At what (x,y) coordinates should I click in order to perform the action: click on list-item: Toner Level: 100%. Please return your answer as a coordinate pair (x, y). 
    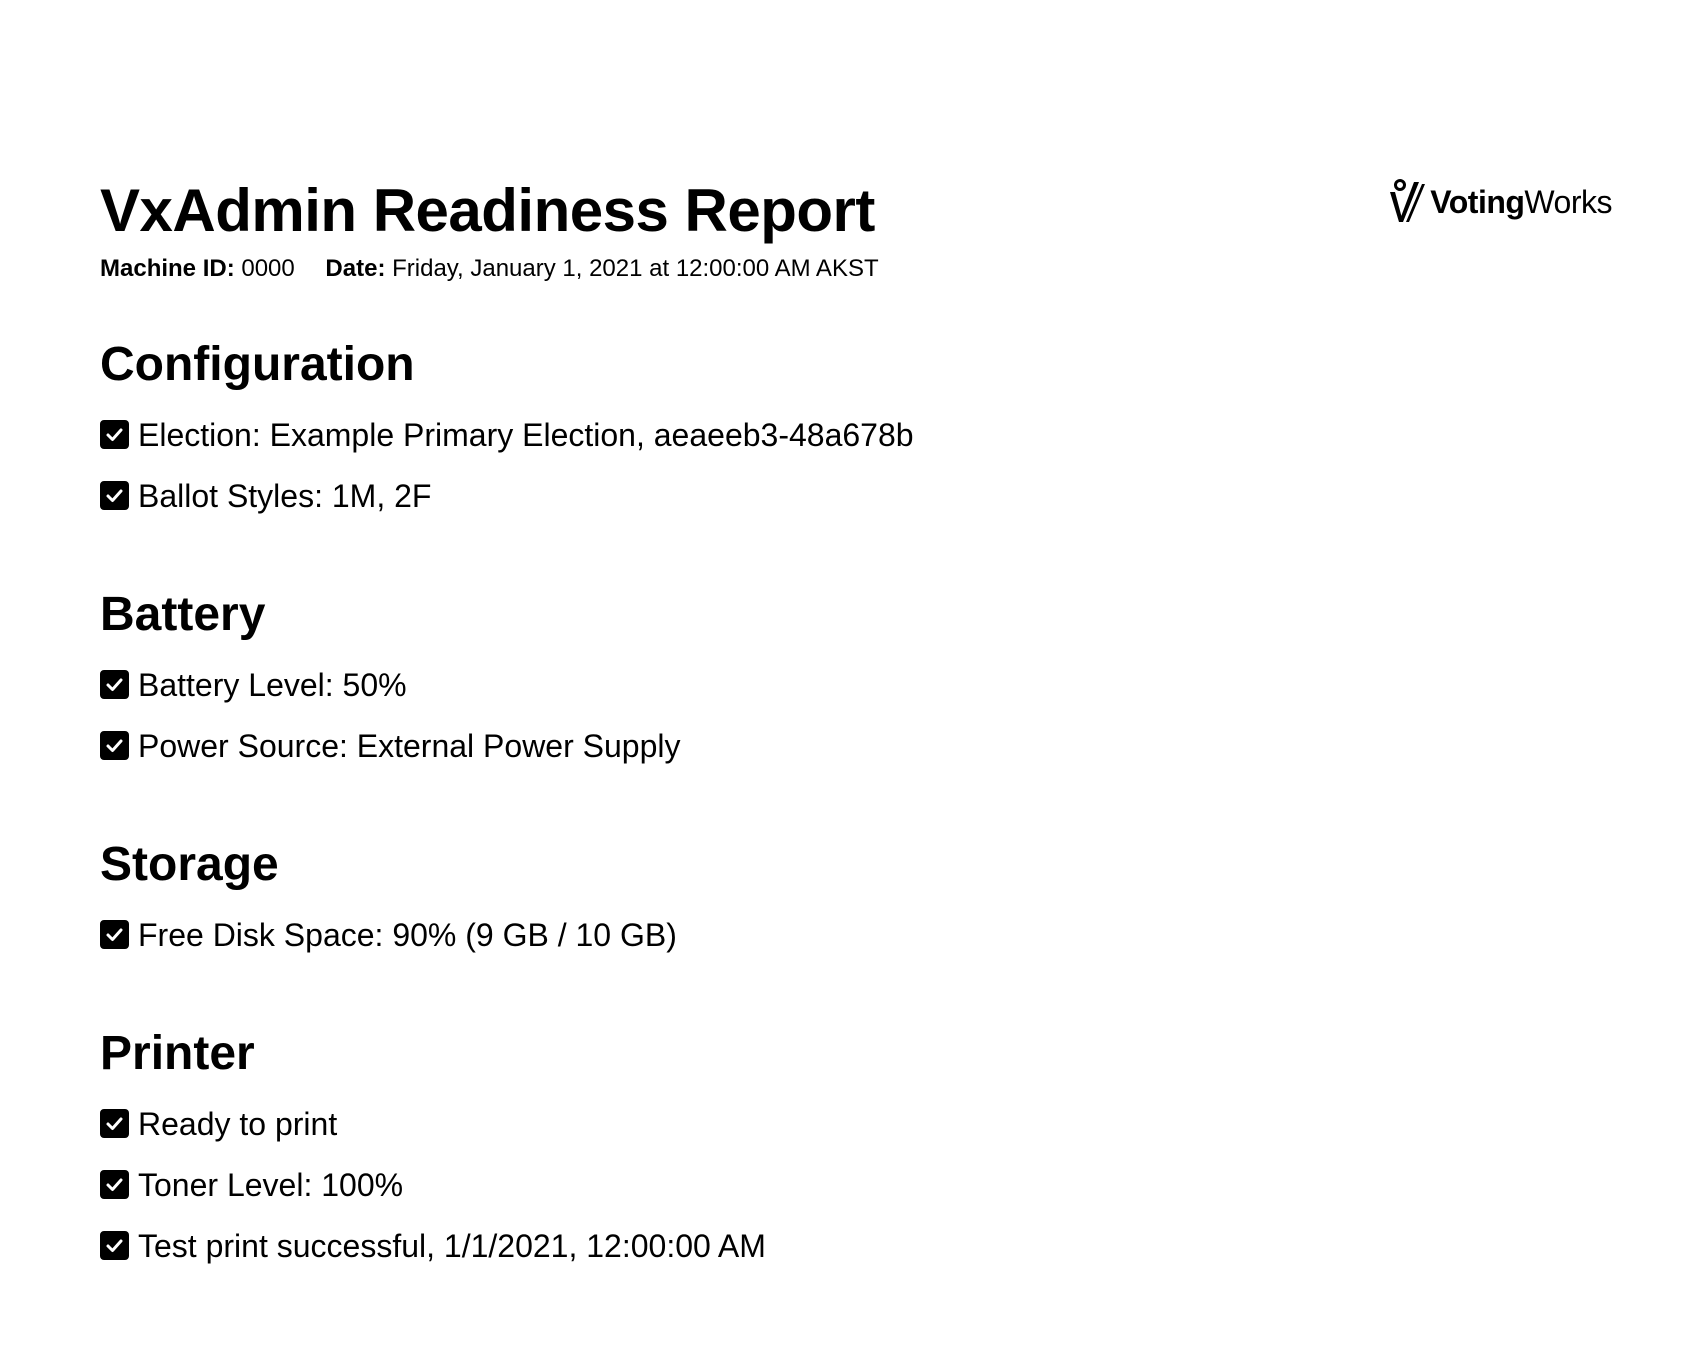
    Looking at the image, I should click on (800, 1184).